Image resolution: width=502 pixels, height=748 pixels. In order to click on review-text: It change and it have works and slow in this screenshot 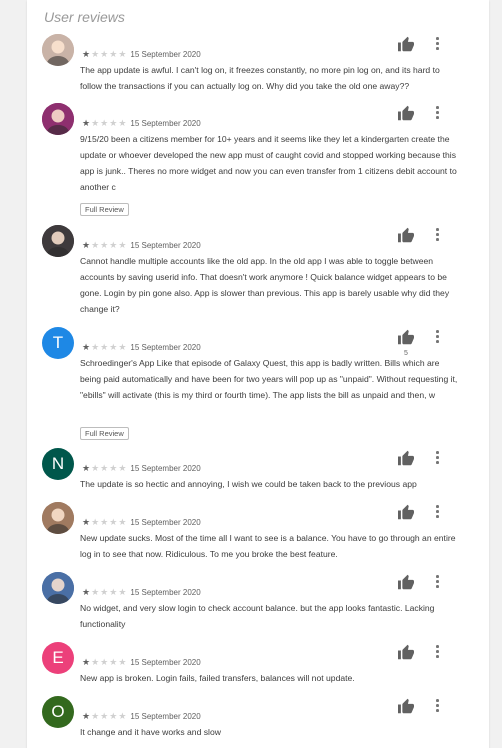, I will do `click(150, 732)`.